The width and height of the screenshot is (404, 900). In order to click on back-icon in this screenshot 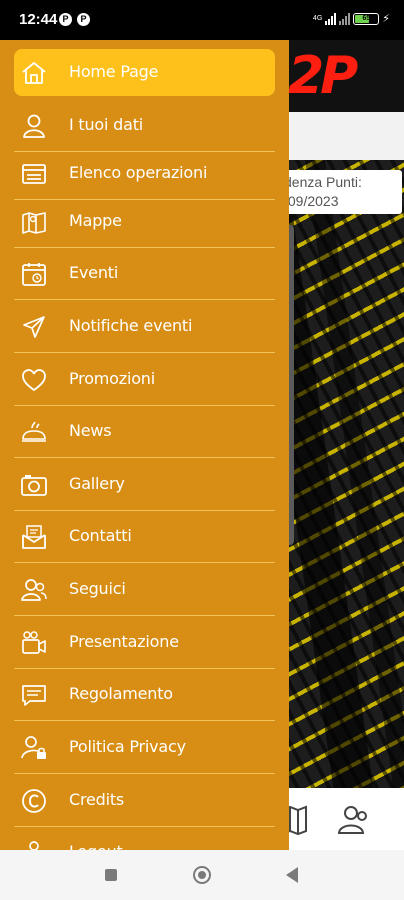, I will do `click(292, 875)`.